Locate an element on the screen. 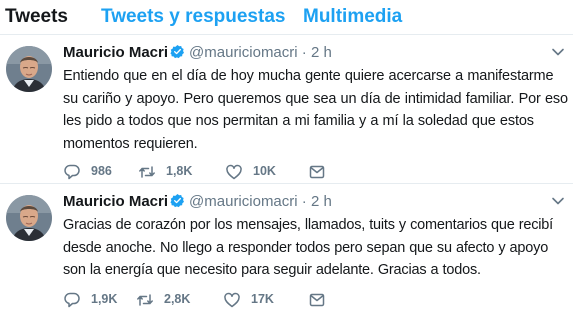 The image size is (573, 313). retweet-count: 1,8K is located at coordinates (179, 171).